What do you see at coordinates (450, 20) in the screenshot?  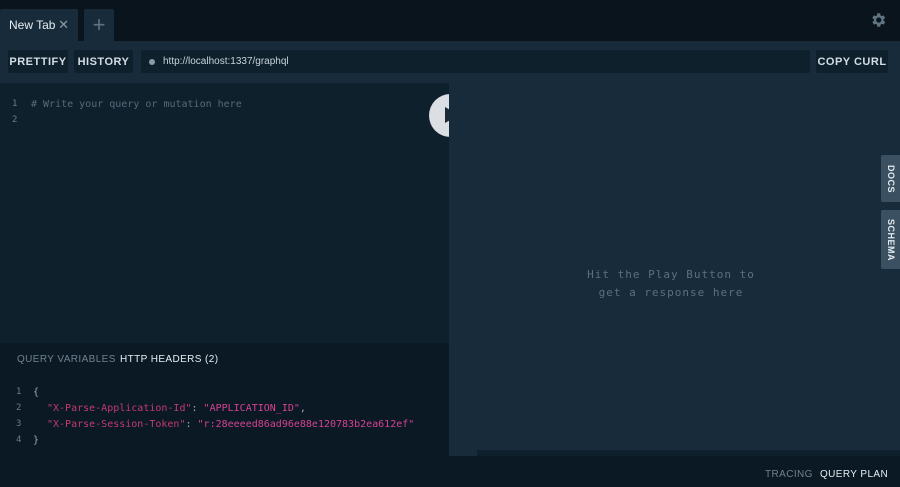 I see `tab-bar: New Tab ✕ +` at bounding box center [450, 20].